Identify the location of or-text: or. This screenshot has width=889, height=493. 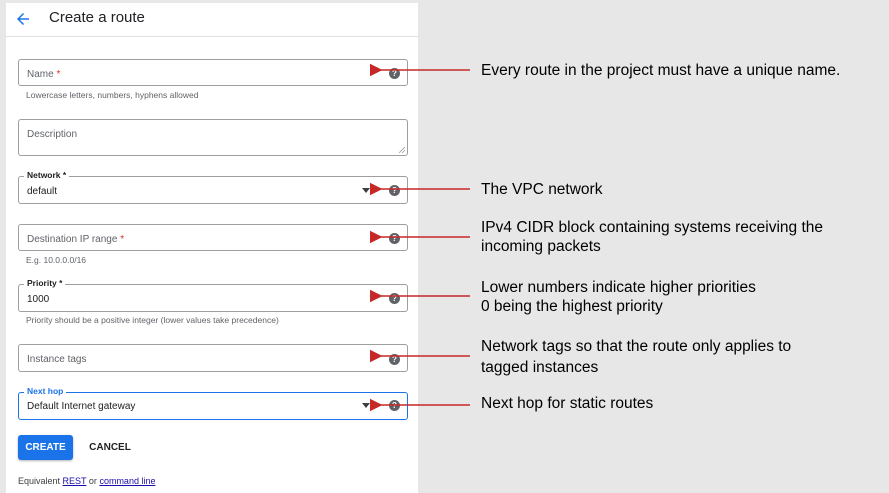
(92, 481).